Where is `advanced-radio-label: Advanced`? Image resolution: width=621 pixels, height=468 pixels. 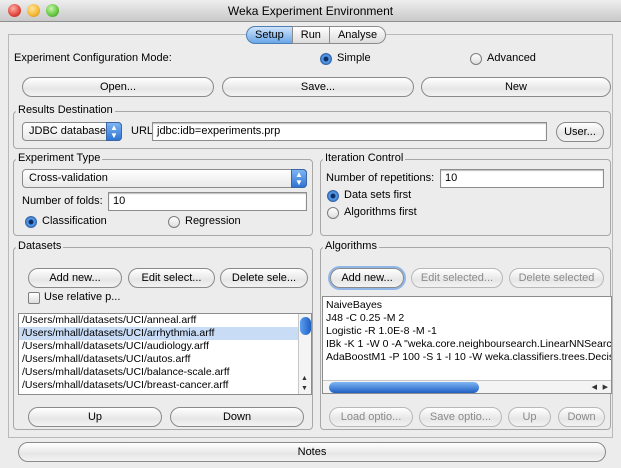 advanced-radio-label: Advanced is located at coordinates (511, 58).